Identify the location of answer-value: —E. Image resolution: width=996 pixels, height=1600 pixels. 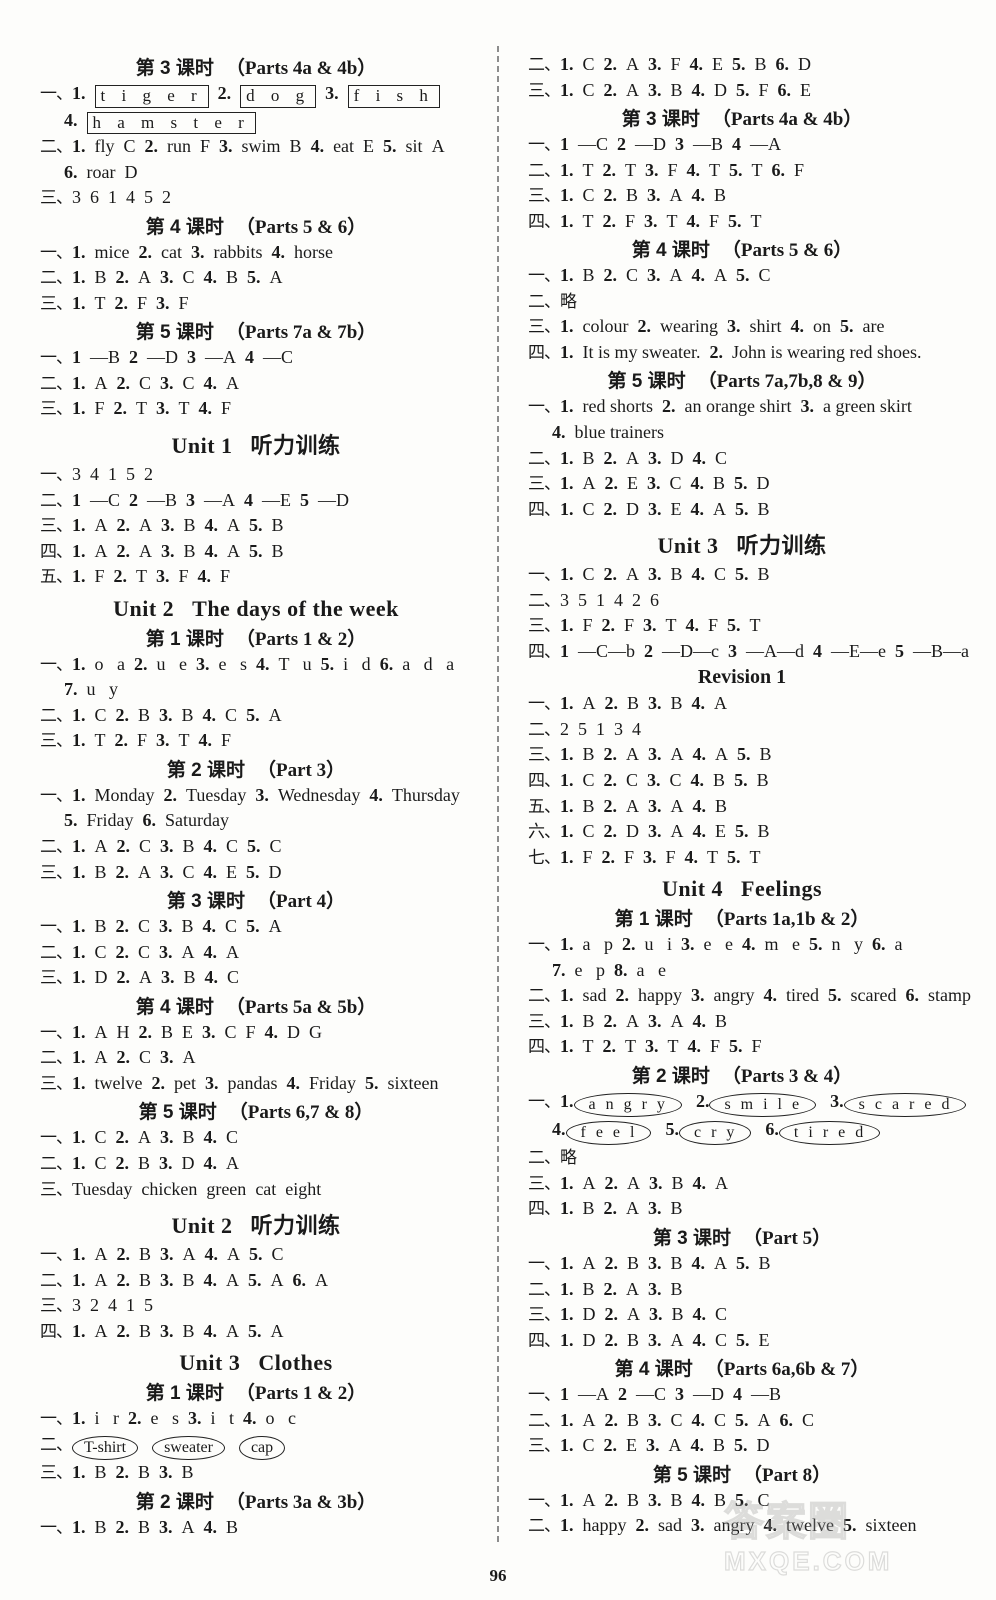
(277, 499).